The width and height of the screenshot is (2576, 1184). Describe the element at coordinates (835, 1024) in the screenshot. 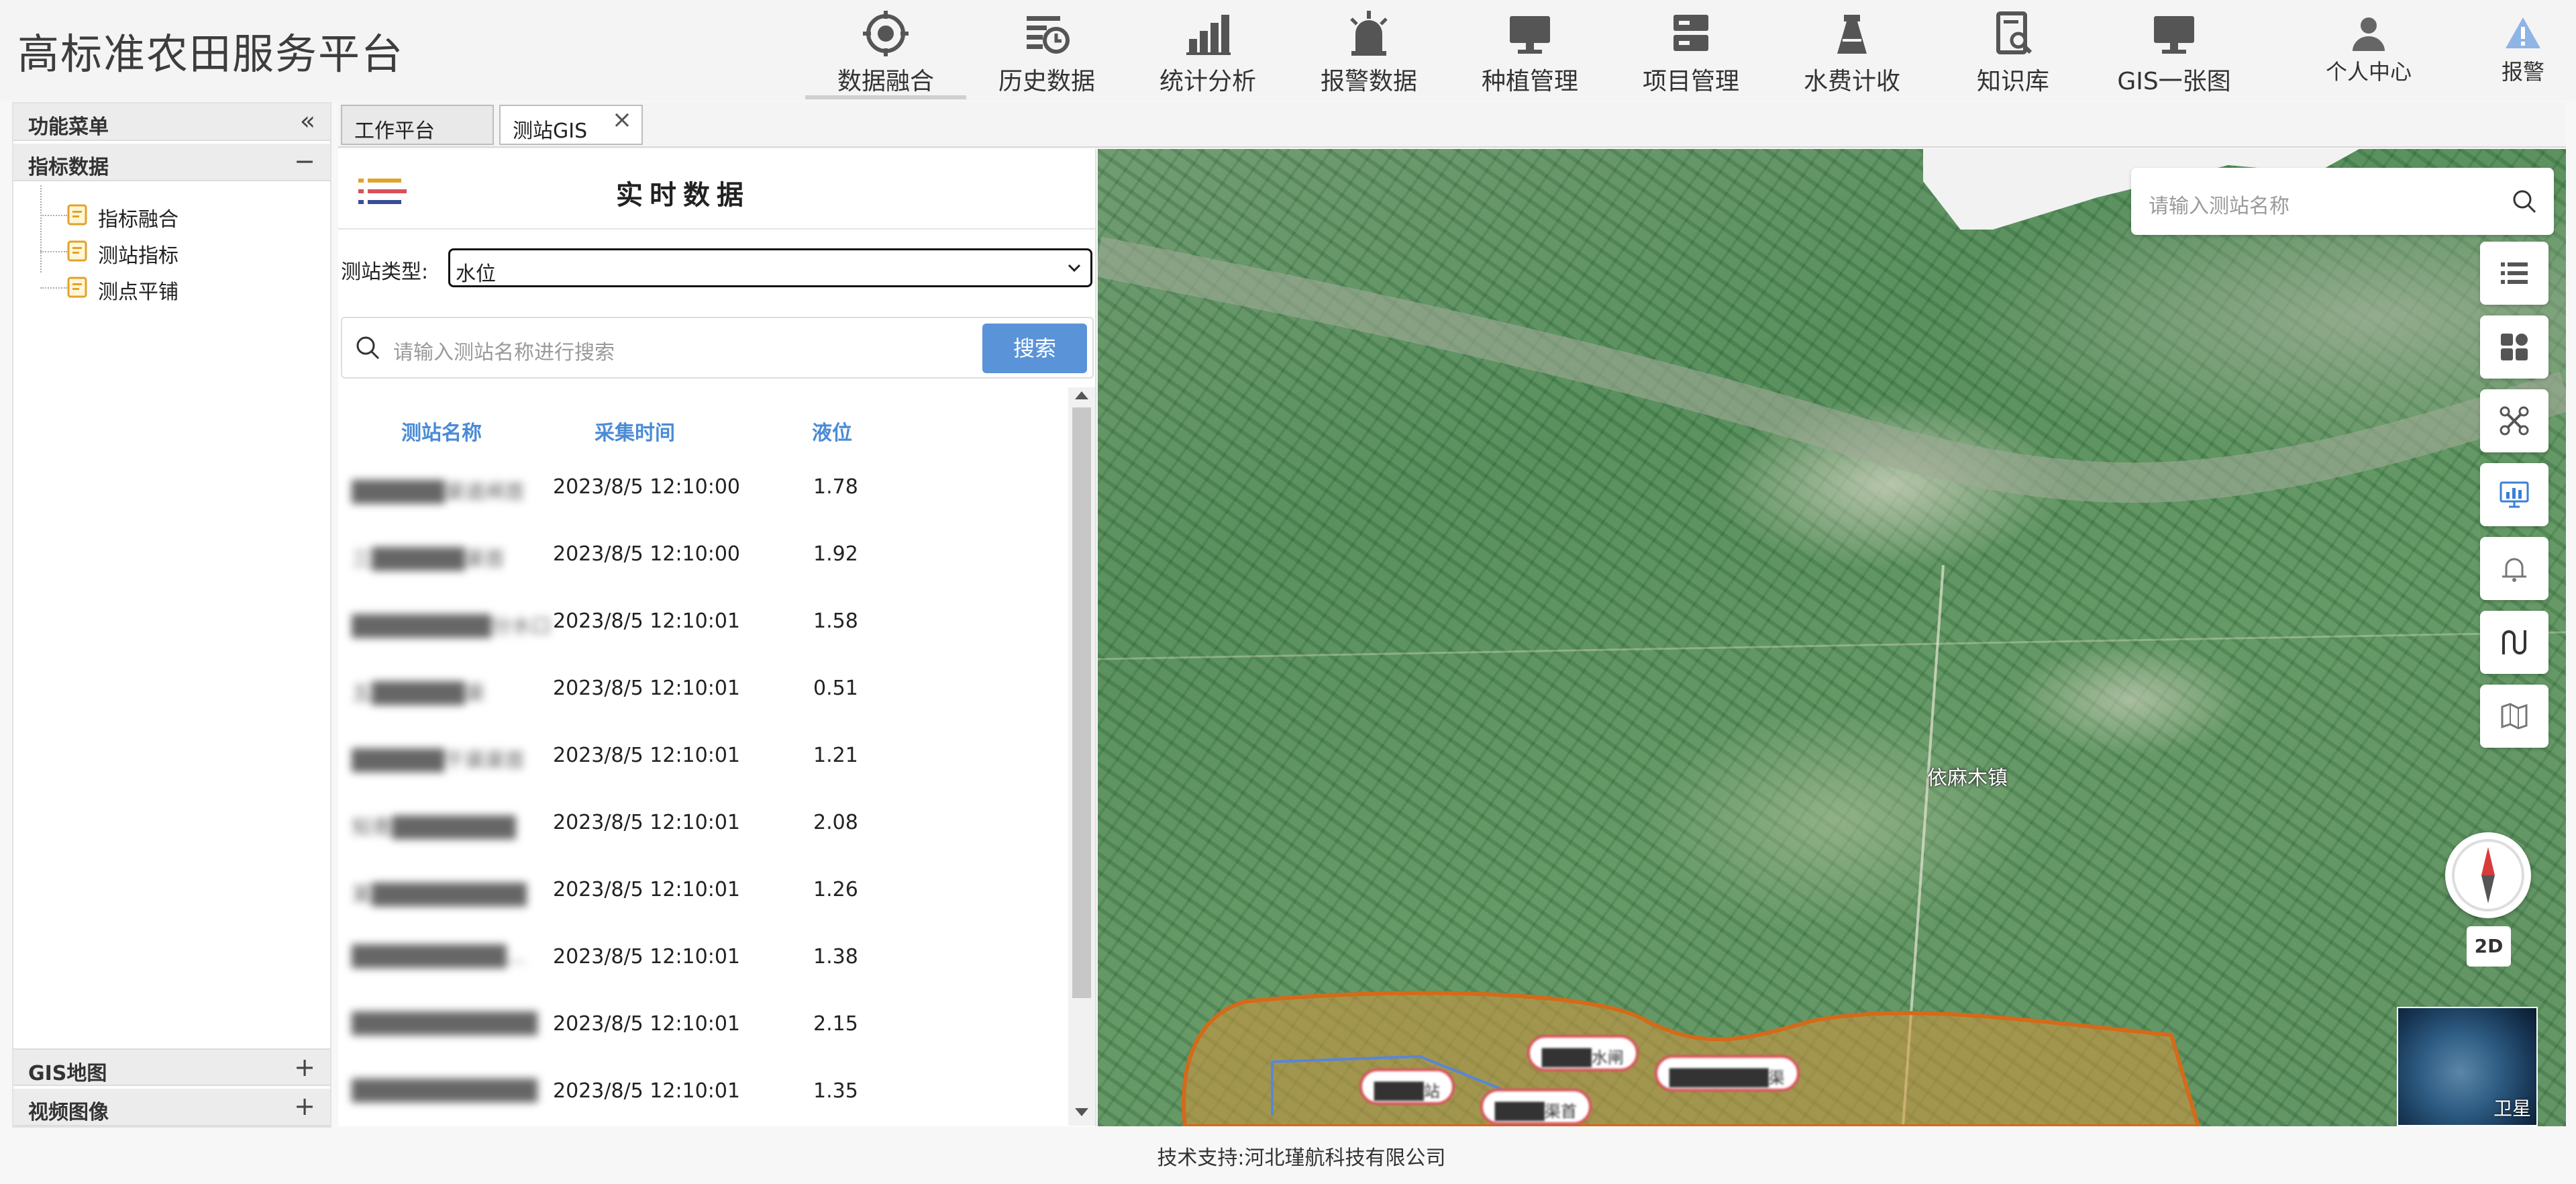

I see `cell-level: 2.15` at that location.